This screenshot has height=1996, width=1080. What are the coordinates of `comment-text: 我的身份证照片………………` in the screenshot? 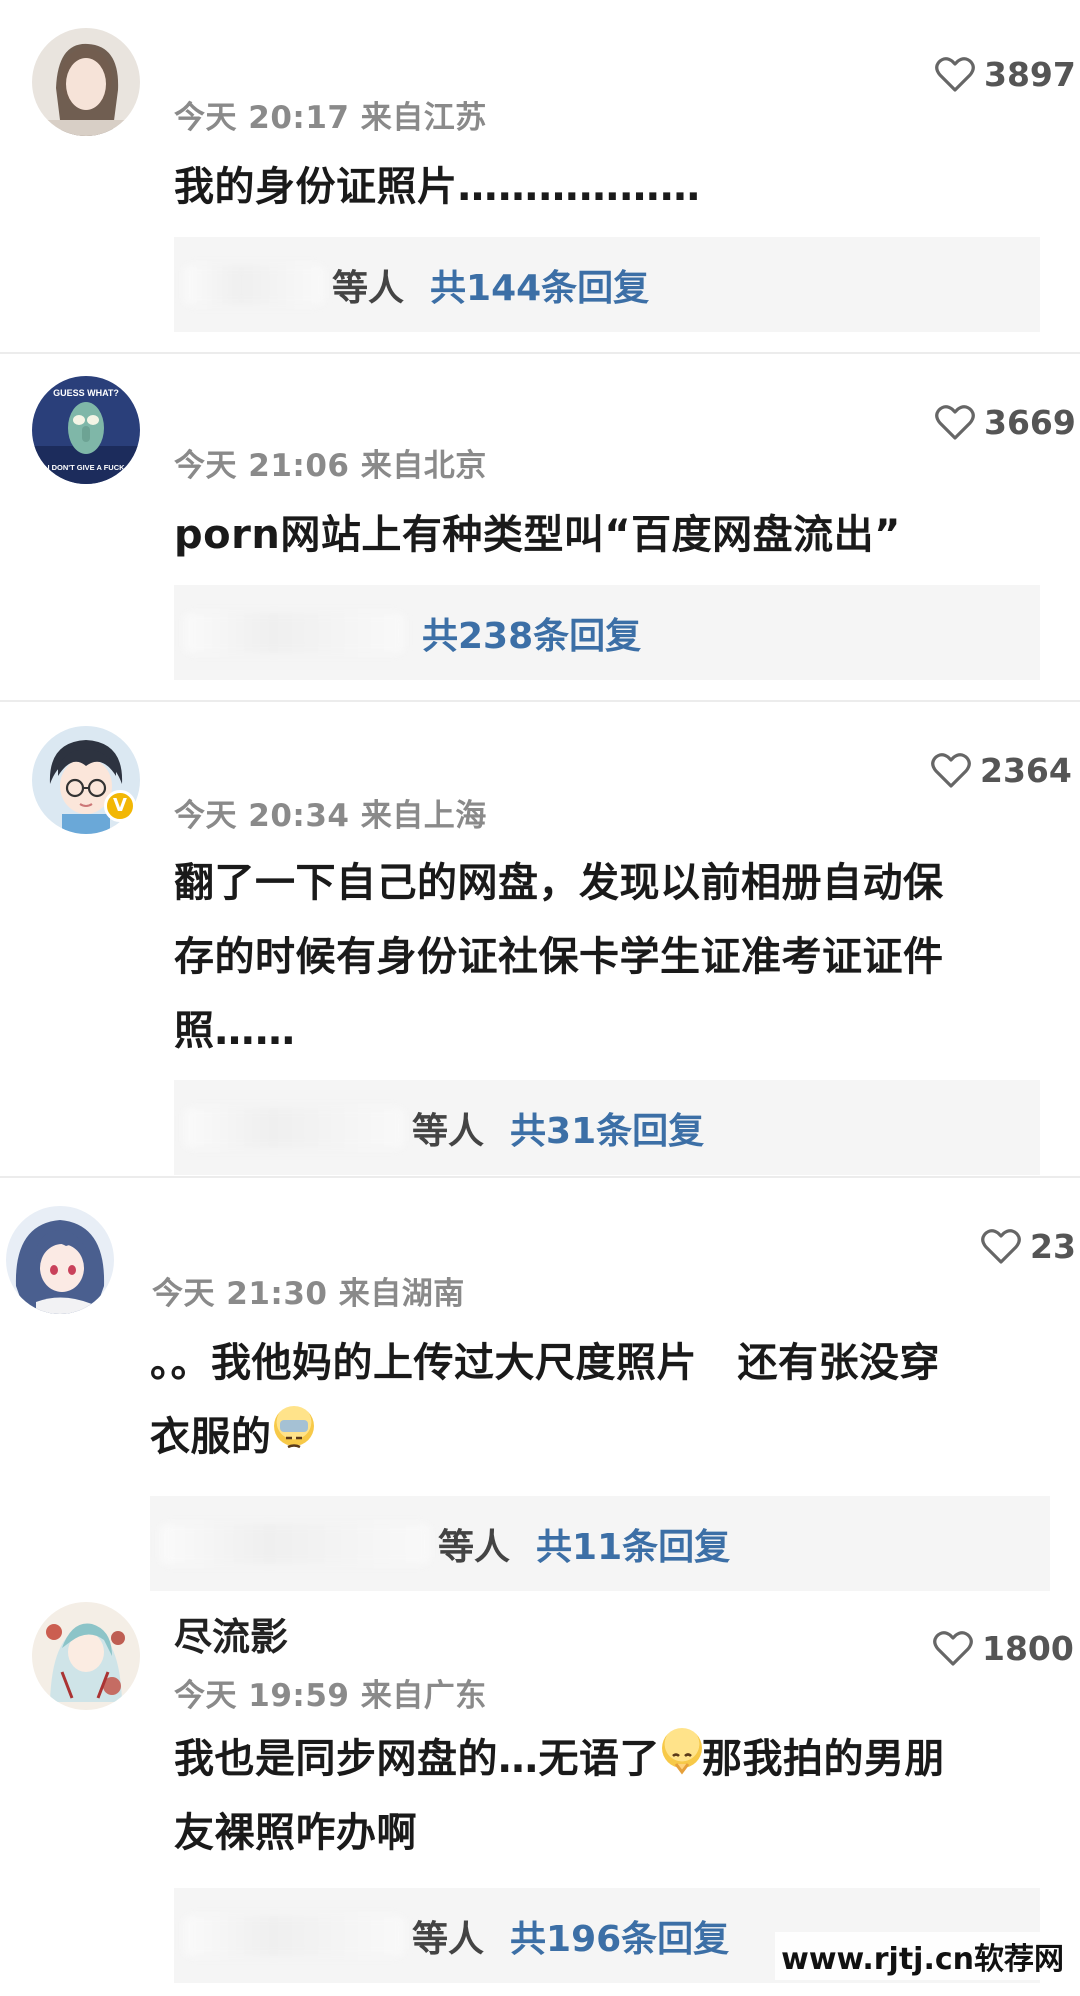 It's located at (437, 187).